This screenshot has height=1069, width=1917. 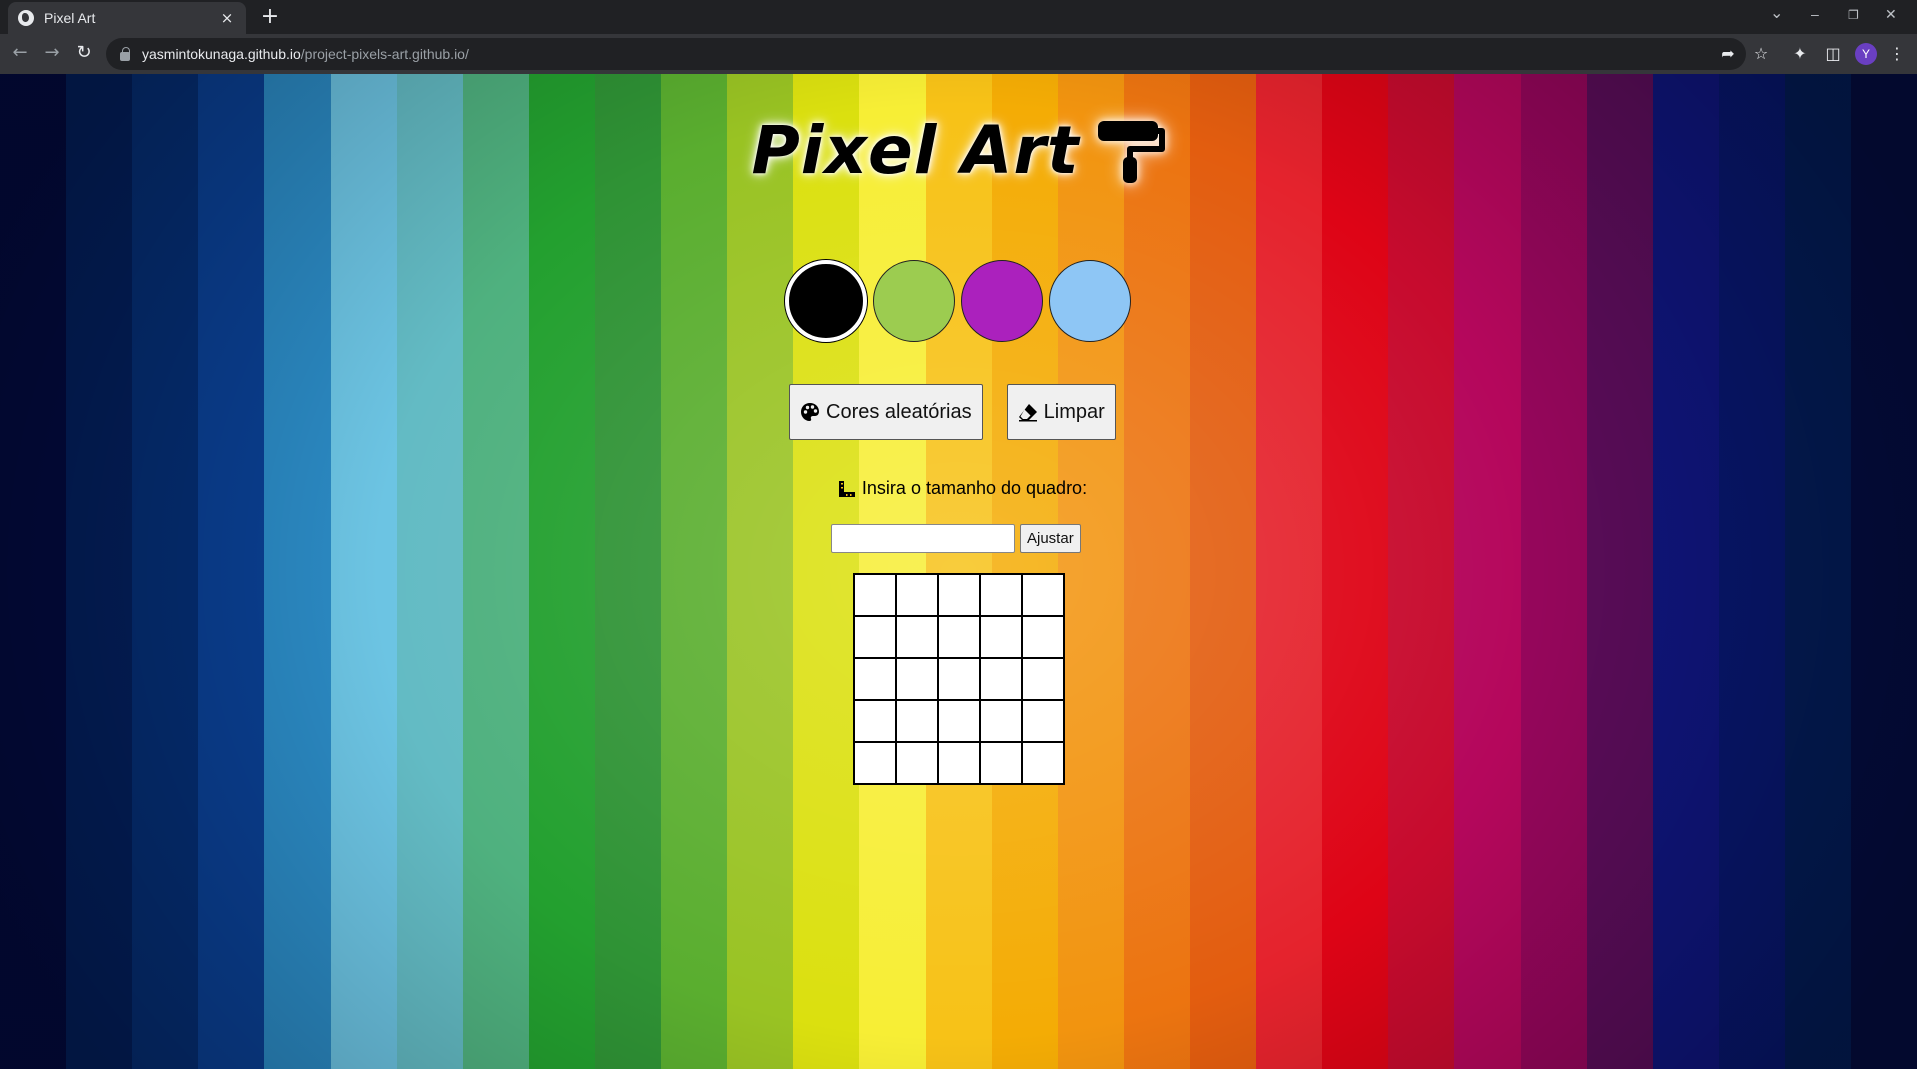 What do you see at coordinates (958, 301) in the screenshot?
I see `color-palette` at bounding box center [958, 301].